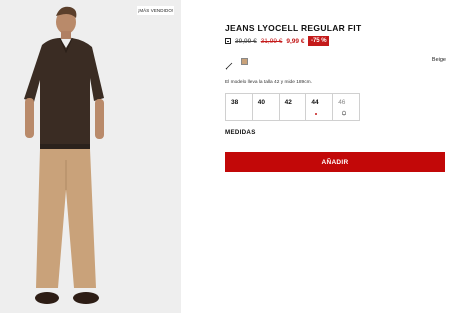 The width and height of the screenshot is (475, 313). What do you see at coordinates (229, 63) in the screenshot?
I see `pencil-icon` at bounding box center [229, 63].